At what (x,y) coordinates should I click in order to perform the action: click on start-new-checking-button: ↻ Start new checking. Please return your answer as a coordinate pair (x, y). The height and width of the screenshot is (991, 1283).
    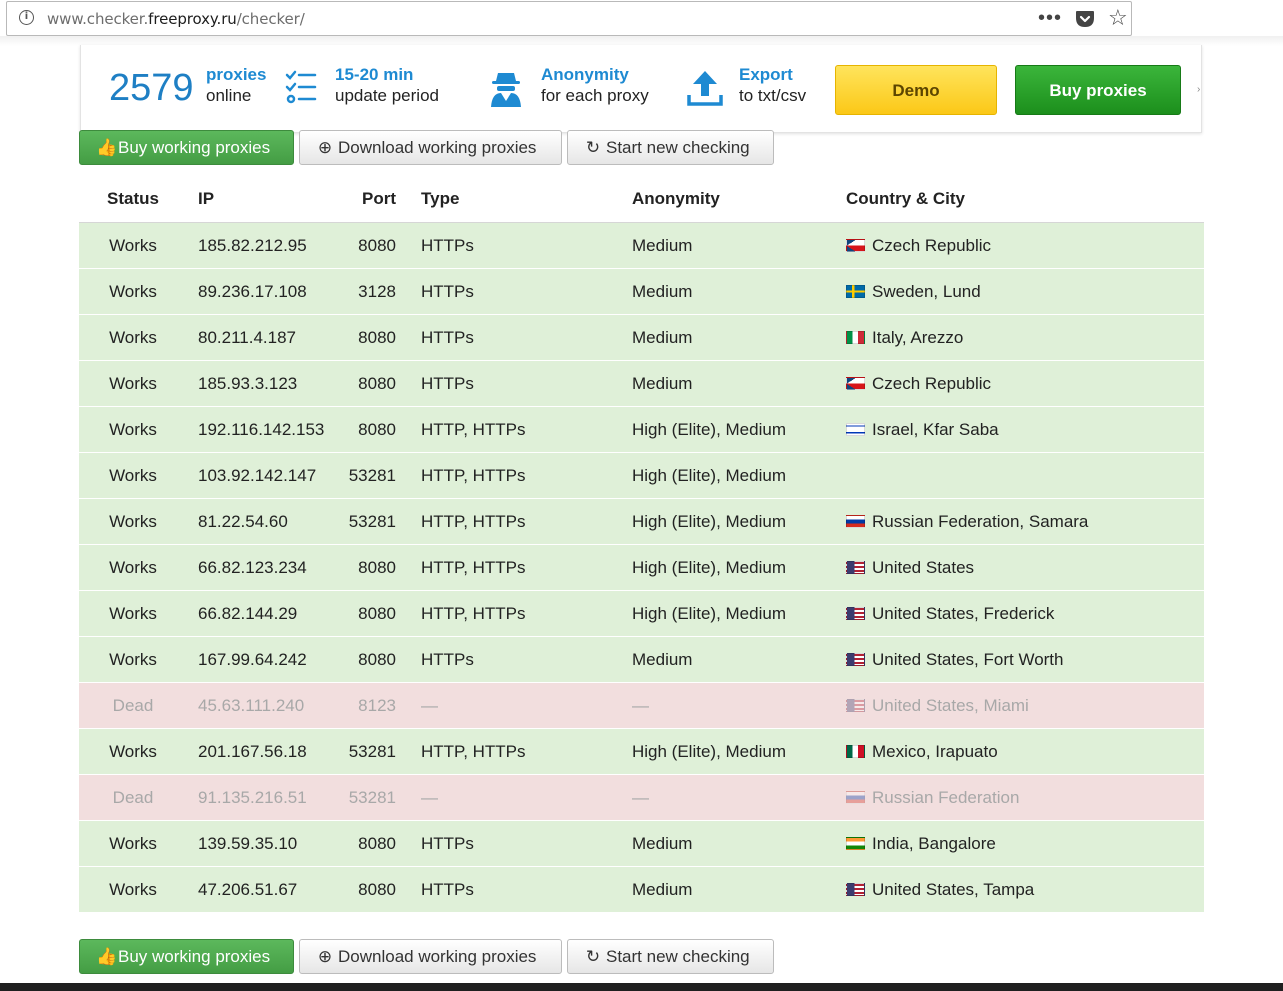
    Looking at the image, I should click on (670, 147).